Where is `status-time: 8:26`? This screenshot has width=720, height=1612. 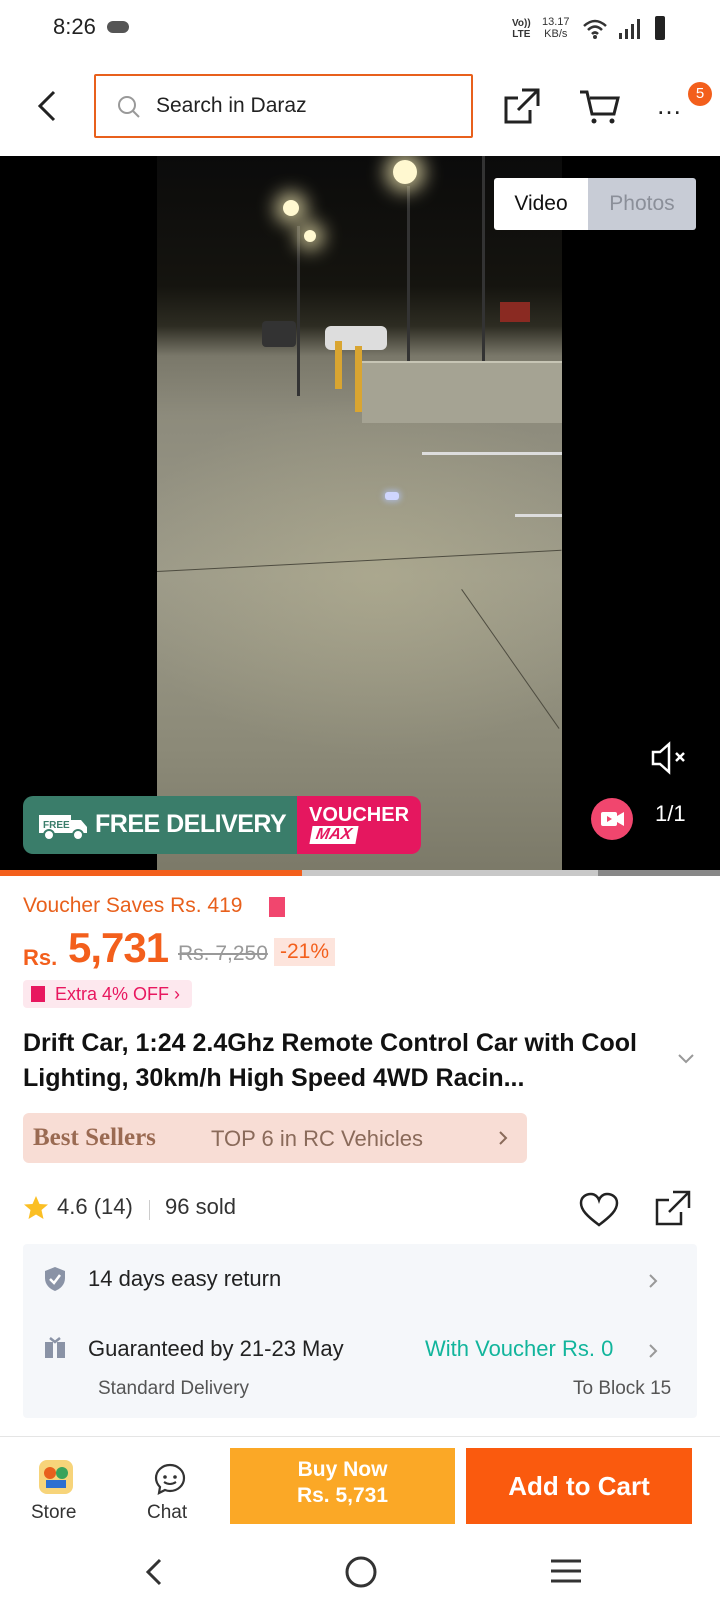 status-time: 8:26 is located at coordinates (74, 26).